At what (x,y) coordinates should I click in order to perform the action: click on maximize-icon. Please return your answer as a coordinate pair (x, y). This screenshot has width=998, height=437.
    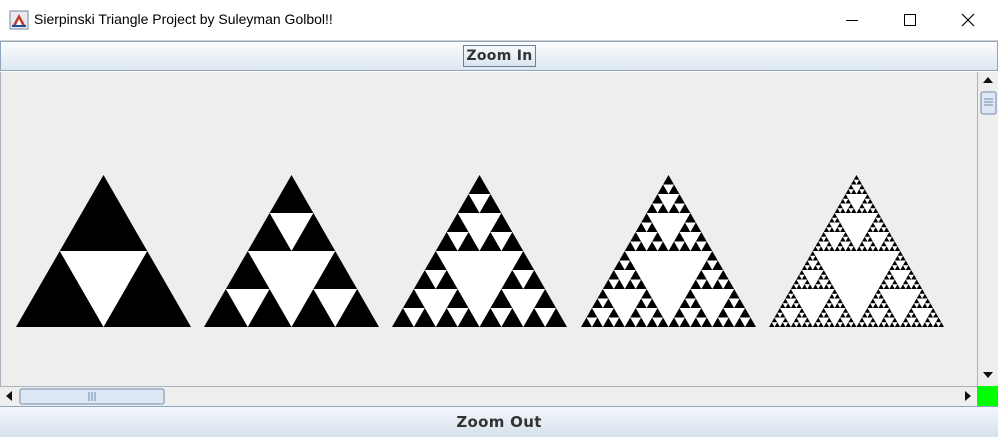
    Looking at the image, I should click on (910, 20).